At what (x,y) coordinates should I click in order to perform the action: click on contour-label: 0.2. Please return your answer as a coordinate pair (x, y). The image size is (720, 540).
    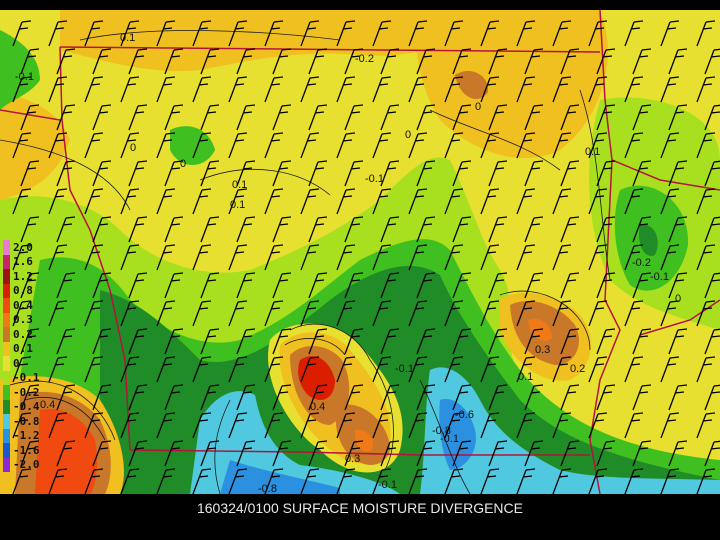
    Looking at the image, I should click on (577, 369).